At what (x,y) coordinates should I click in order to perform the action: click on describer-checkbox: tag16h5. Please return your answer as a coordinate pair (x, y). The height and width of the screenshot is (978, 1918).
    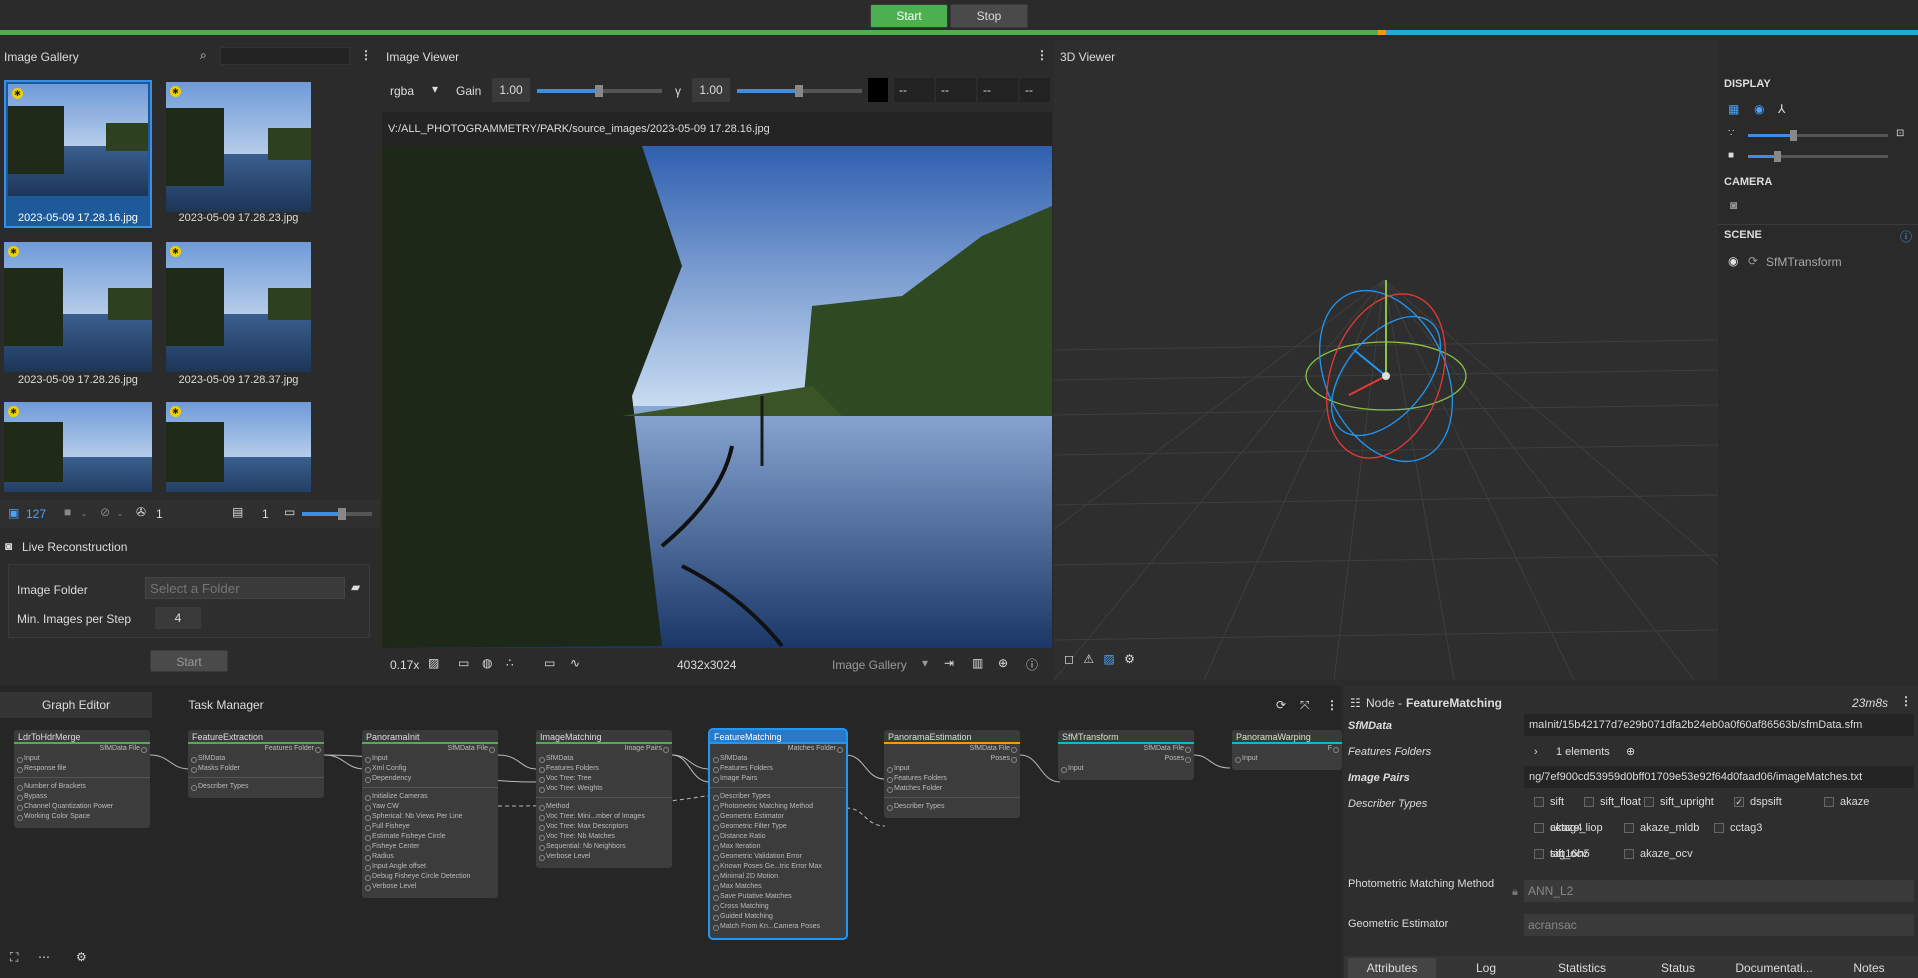
    Looking at the image, I should click on (1562, 854).